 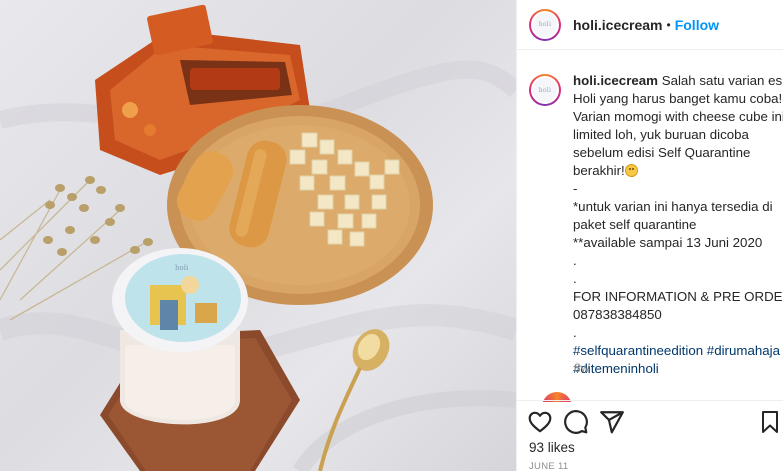 I want to click on caption-line-1: Holi yang harus banget kamu coba!, so click(x=678, y=98).